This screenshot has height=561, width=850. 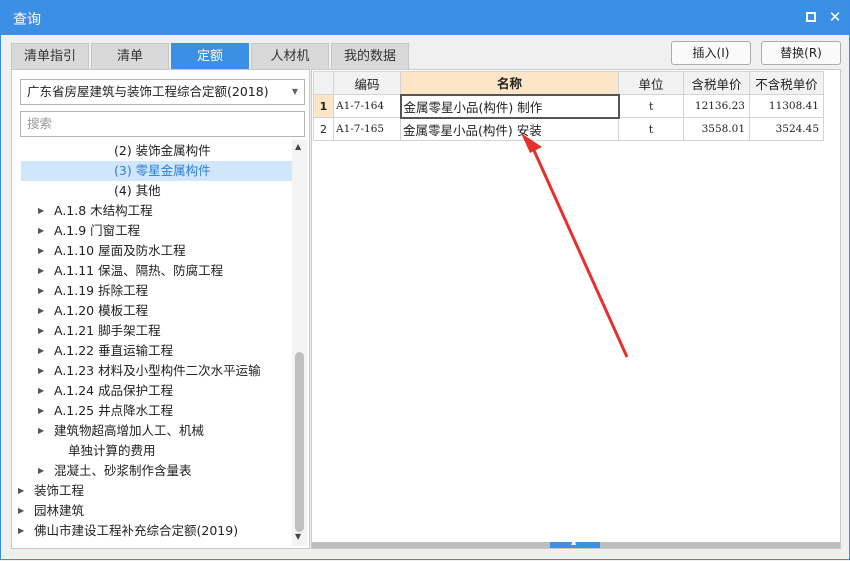 I want to click on tree-item-label: A.1.19 拆除工程, so click(x=101, y=290).